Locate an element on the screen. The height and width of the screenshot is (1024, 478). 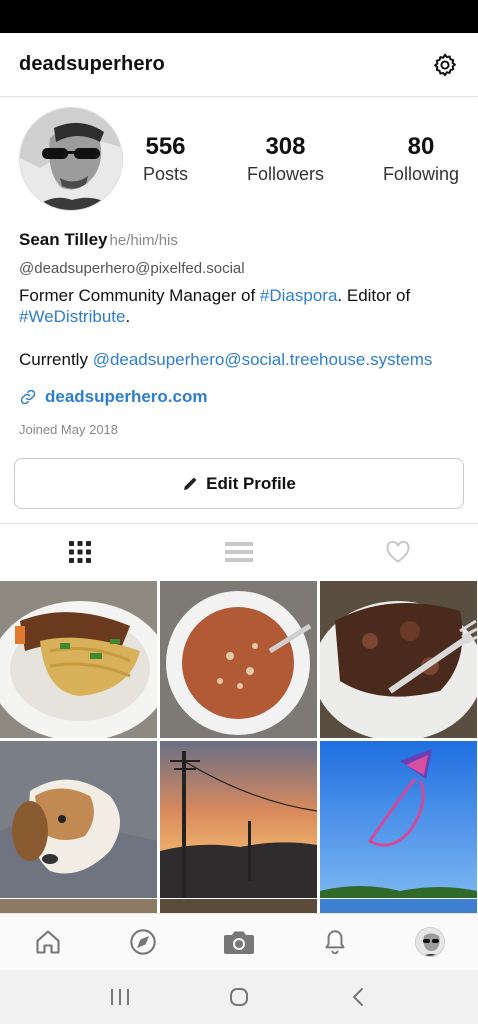
pencil-icon is located at coordinates (190, 483).